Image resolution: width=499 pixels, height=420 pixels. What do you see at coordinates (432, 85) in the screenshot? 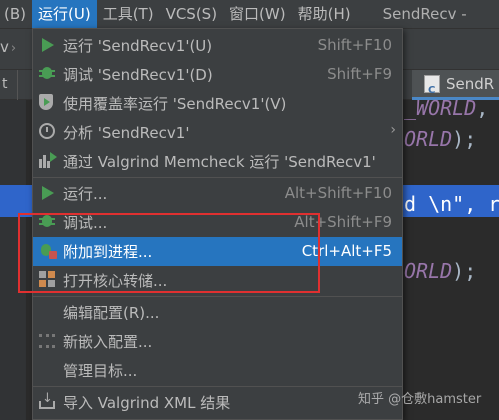
I see `c-file-icon: C` at bounding box center [432, 85].